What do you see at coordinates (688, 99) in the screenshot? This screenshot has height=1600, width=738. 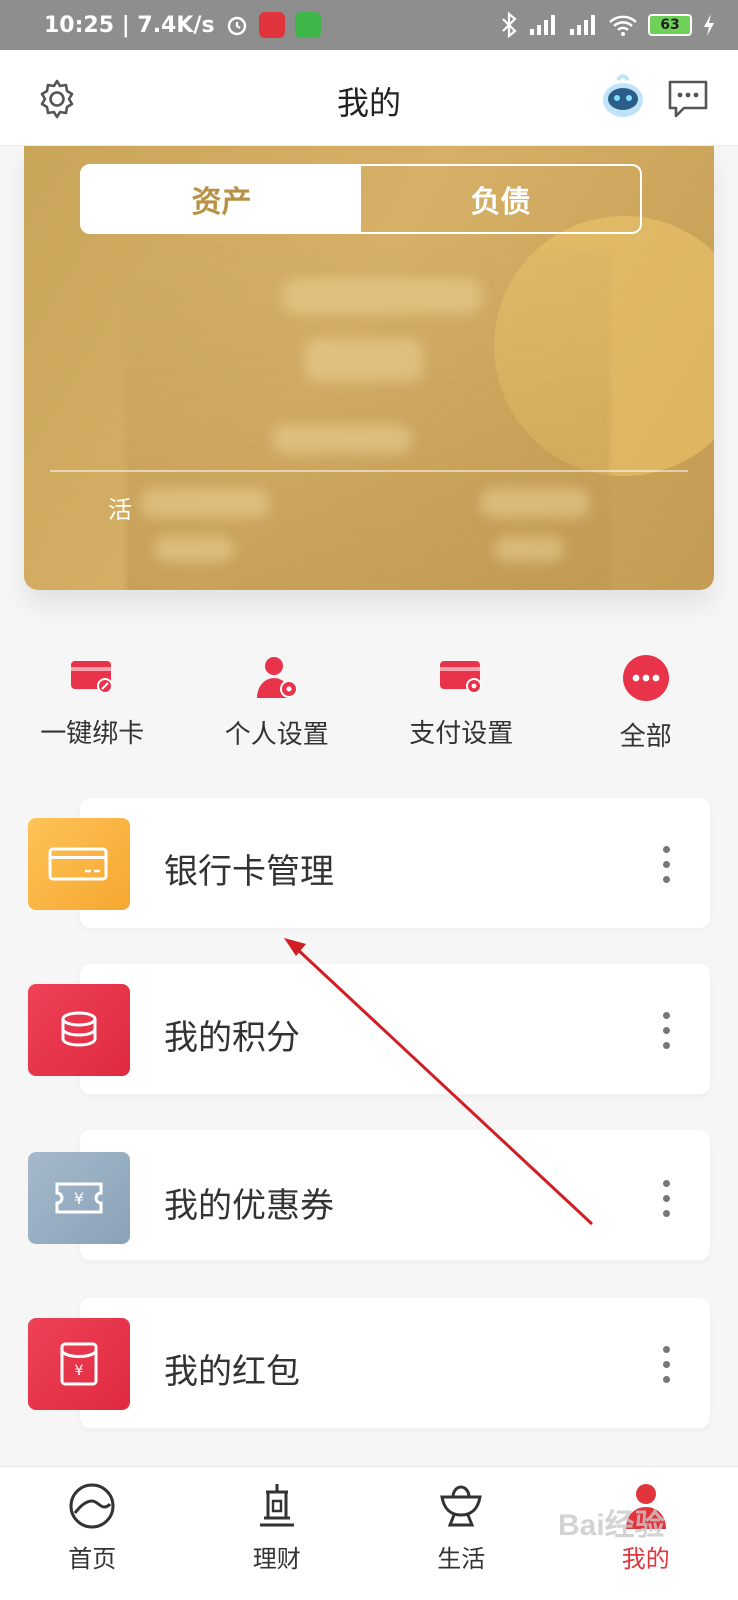 I see `message-icon` at bounding box center [688, 99].